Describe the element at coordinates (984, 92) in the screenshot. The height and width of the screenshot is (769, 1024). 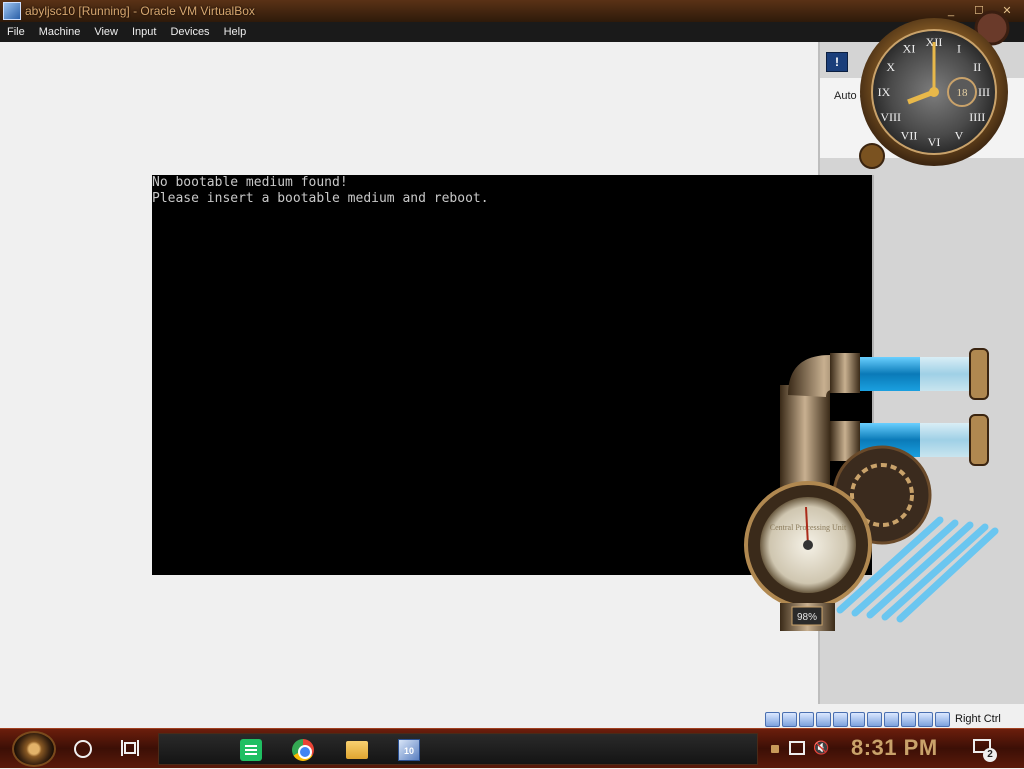
I see `clock-numeral: III` at that location.